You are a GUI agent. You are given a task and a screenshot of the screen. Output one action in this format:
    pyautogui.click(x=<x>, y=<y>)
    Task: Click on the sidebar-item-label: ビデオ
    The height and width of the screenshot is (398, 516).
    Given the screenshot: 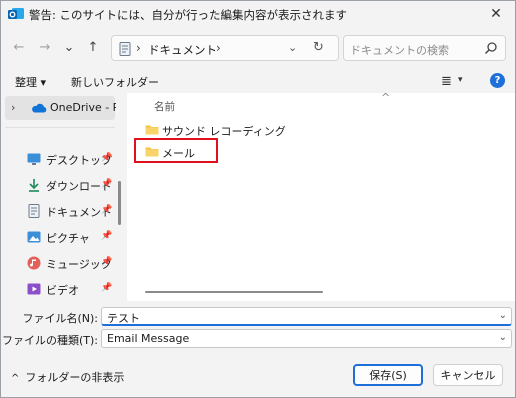 What is the action you would take?
    pyautogui.click(x=62, y=290)
    